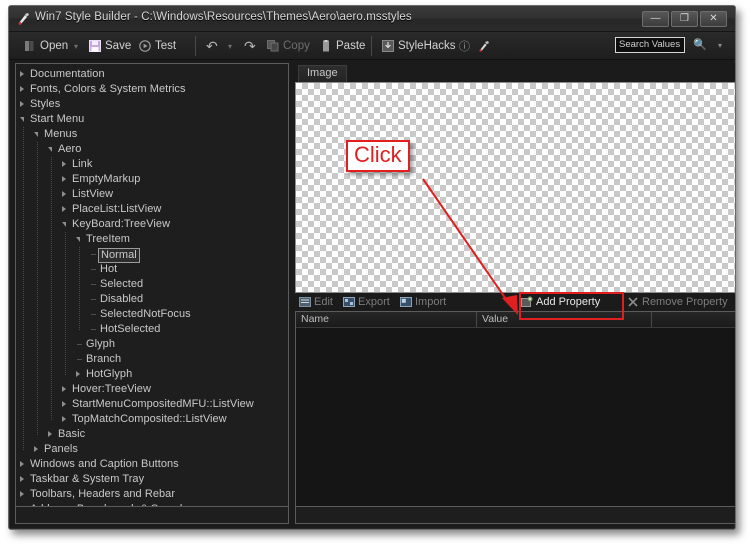 The image size is (750, 545). I want to click on stylehacks-button: StyleHacks, so click(419, 46).